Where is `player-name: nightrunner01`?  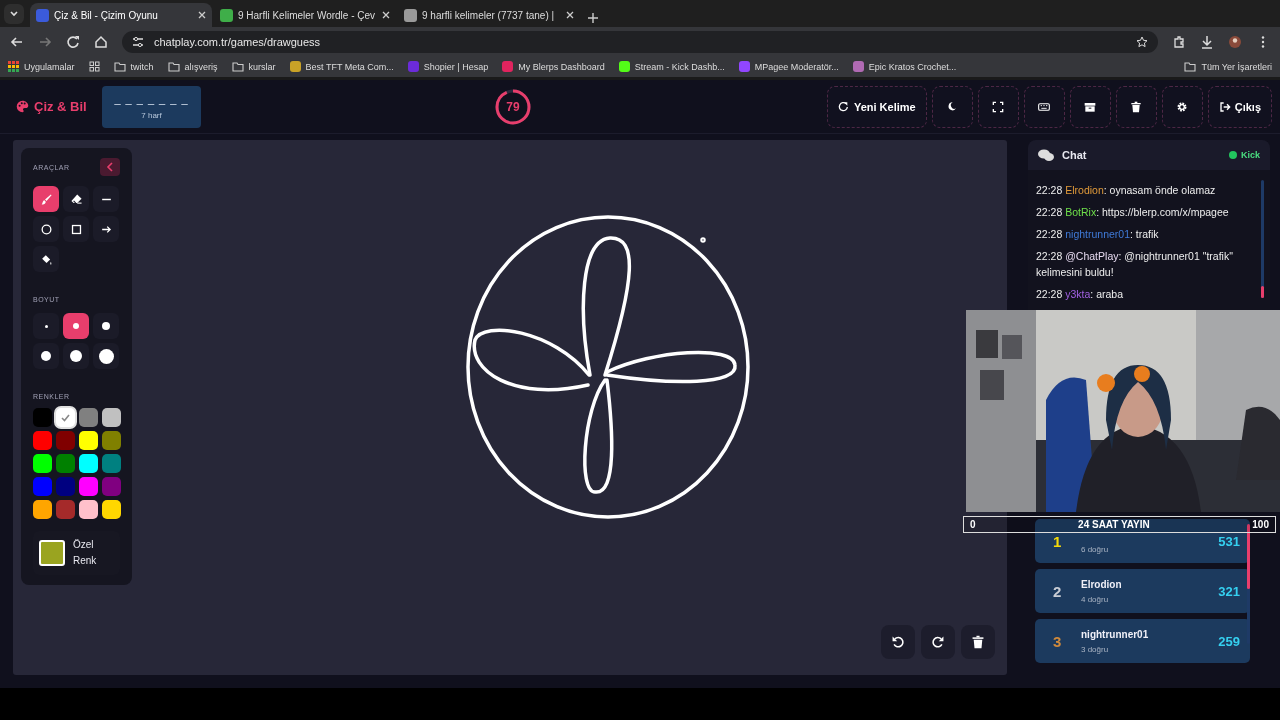
player-name: nightrunner01 is located at coordinates (1115, 634).